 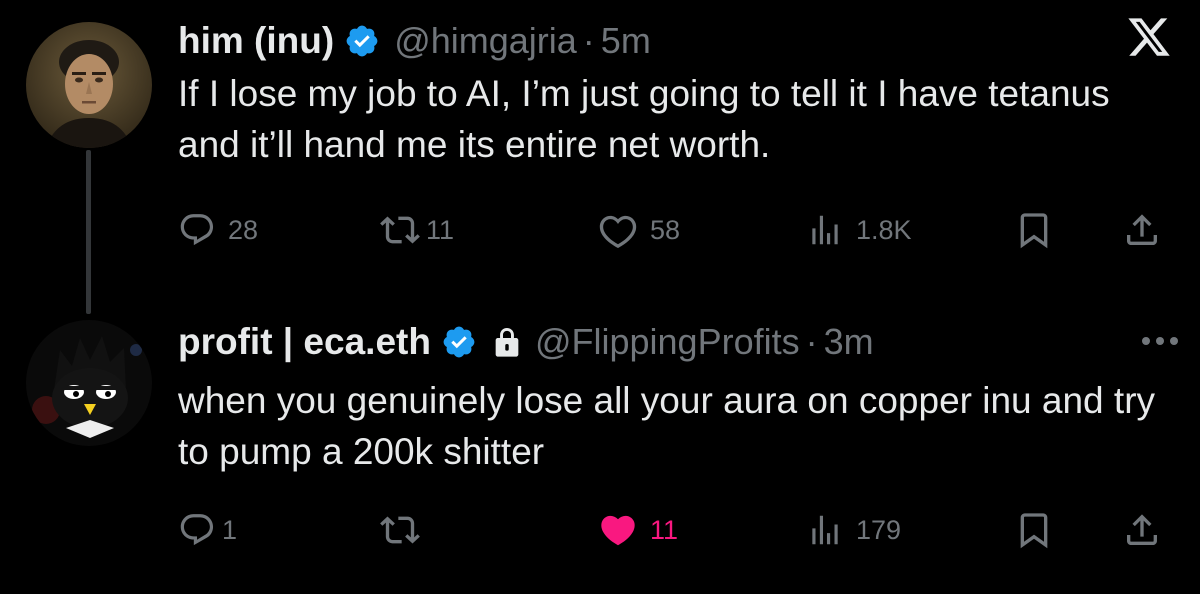 What do you see at coordinates (639, 230) in the screenshot?
I see `like-button: 58` at bounding box center [639, 230].